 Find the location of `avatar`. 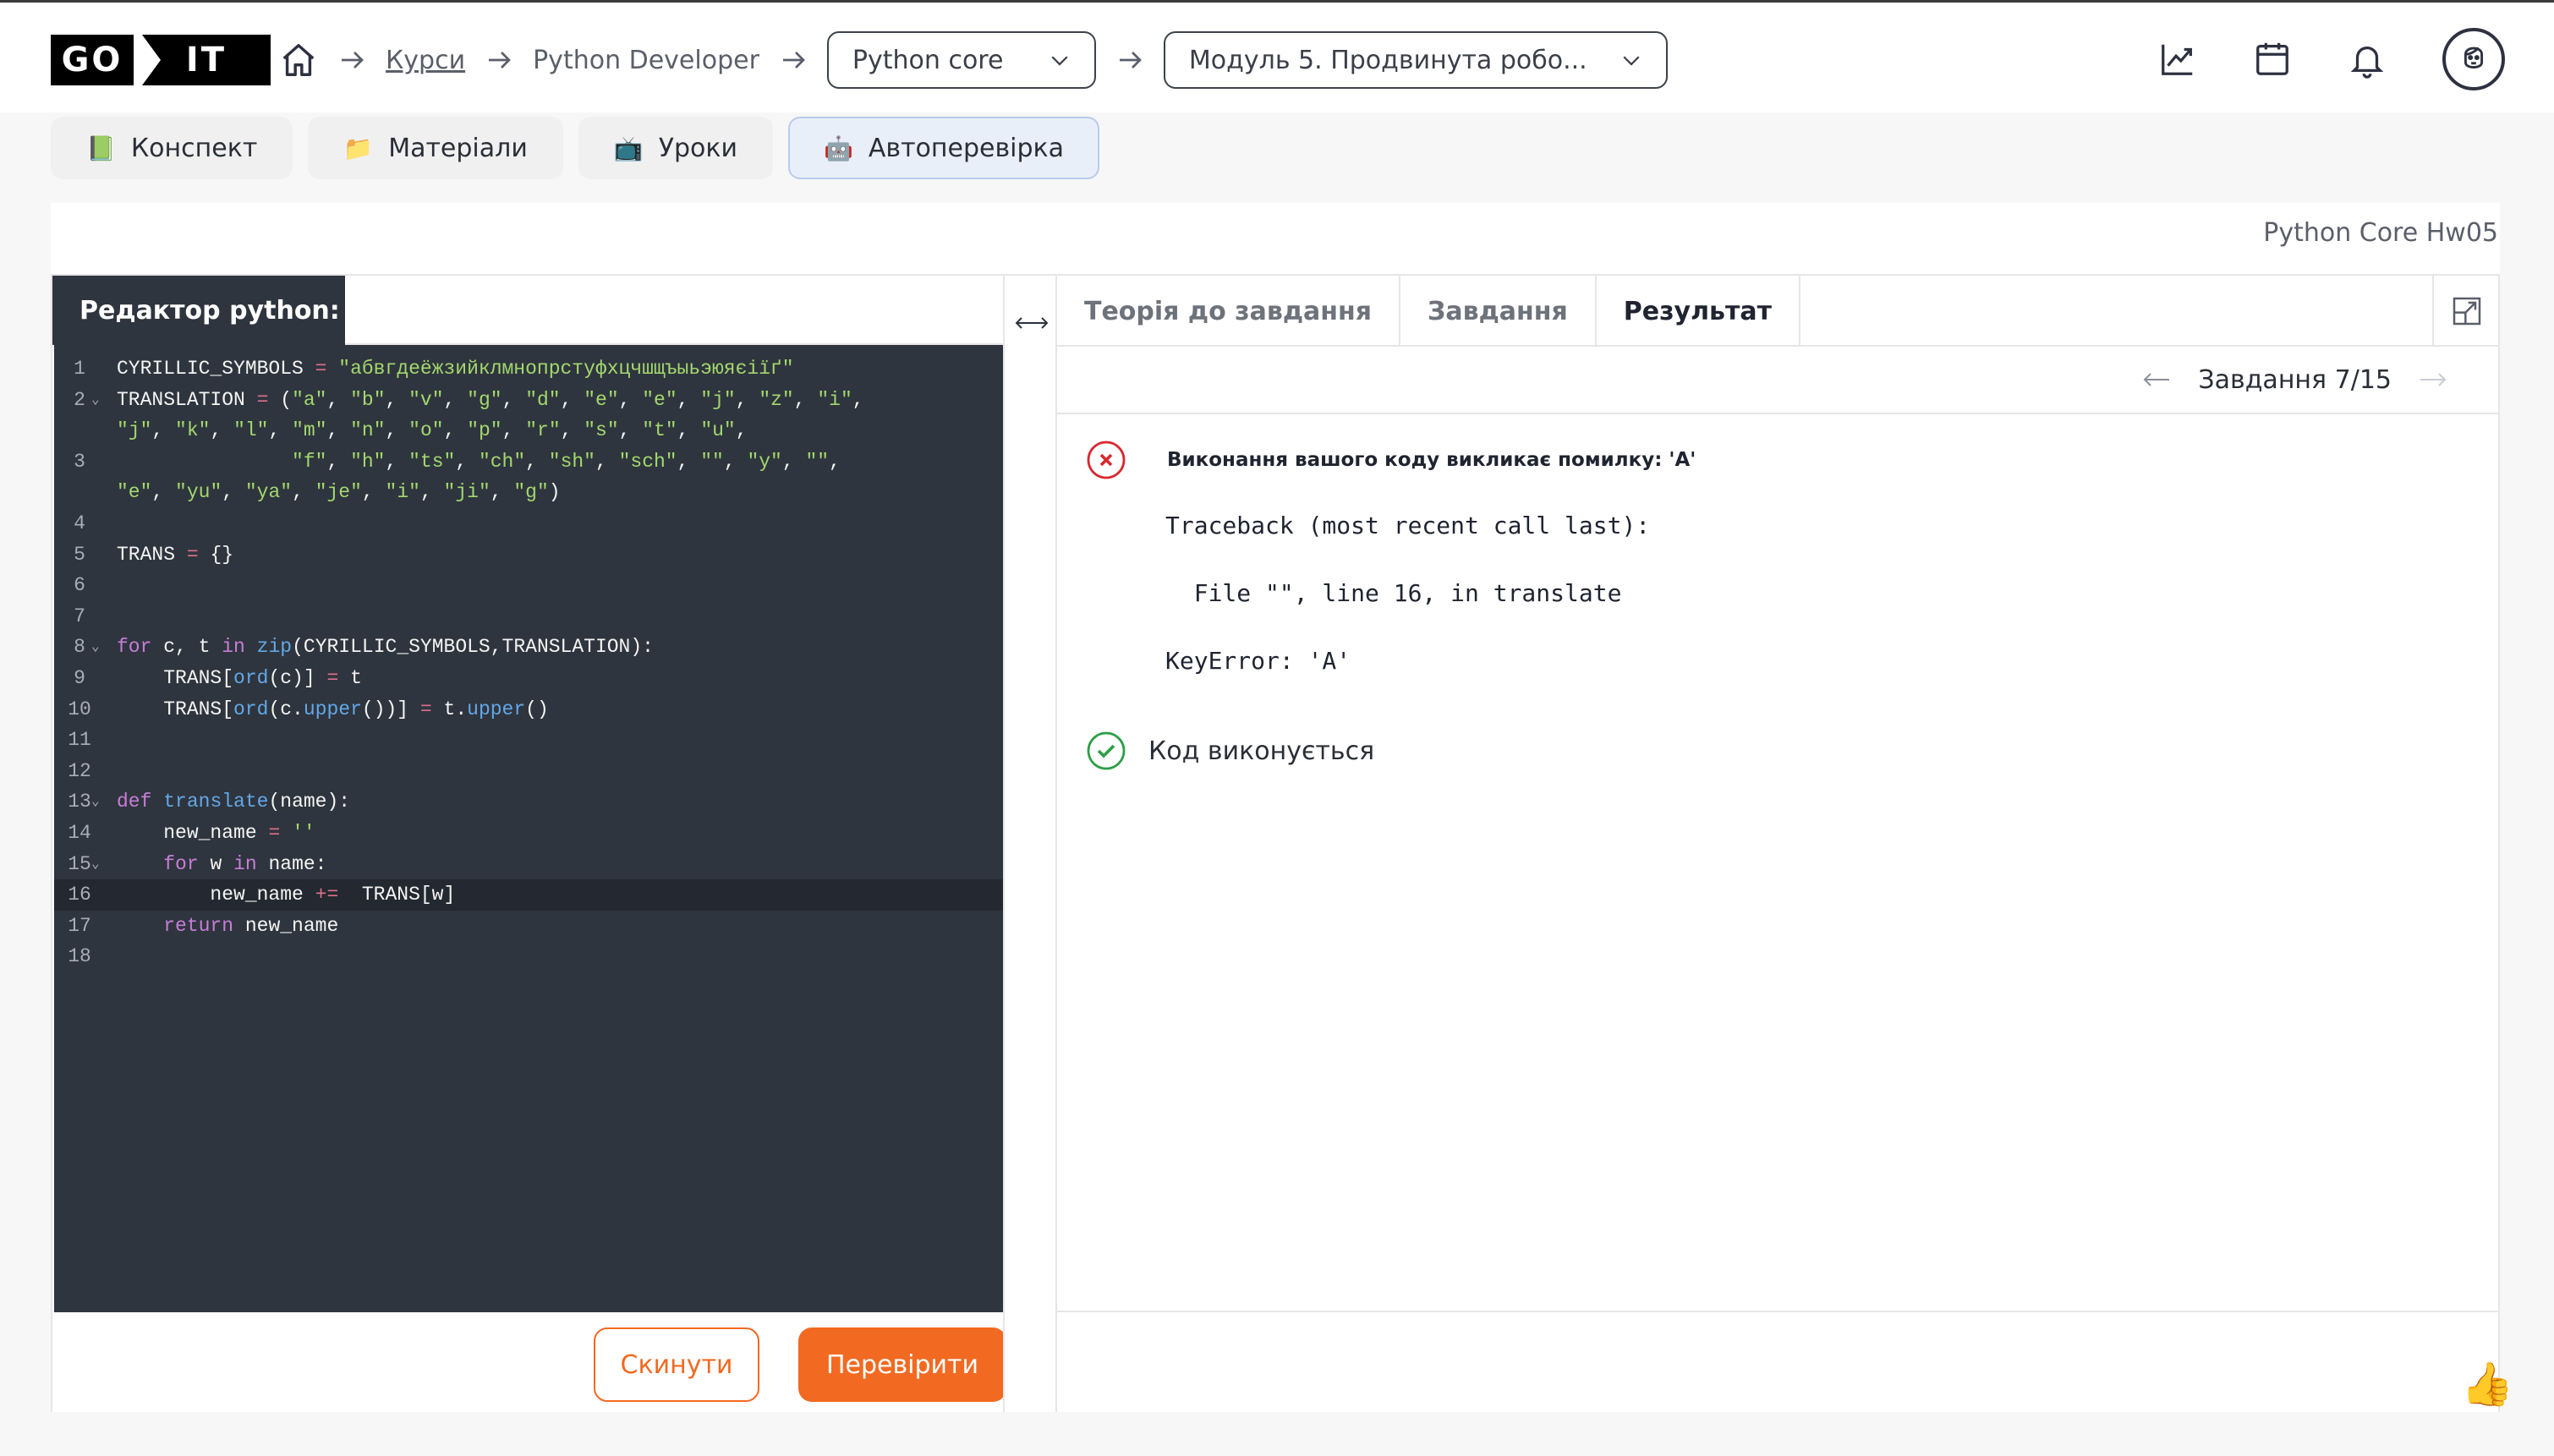

avatar is located at coordinates (2473, 59).